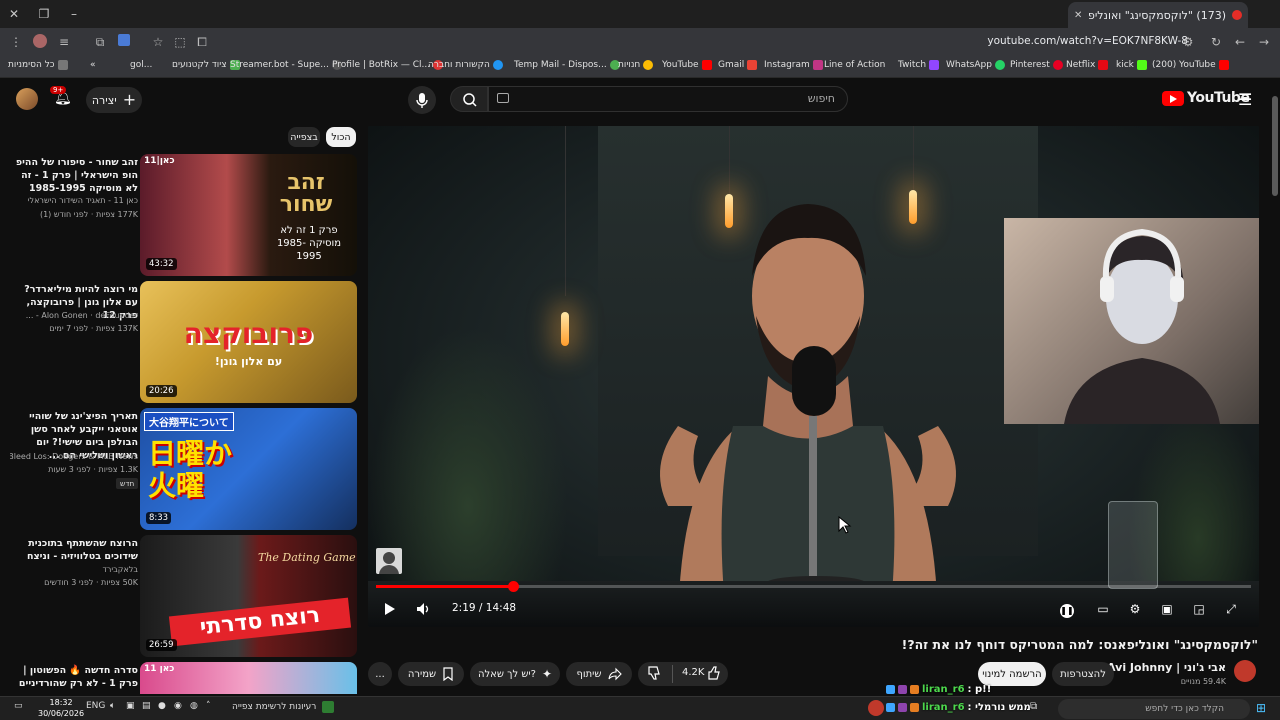 The image size is (1280, 720). I want to click on voice-search-button, so click(422, 100).